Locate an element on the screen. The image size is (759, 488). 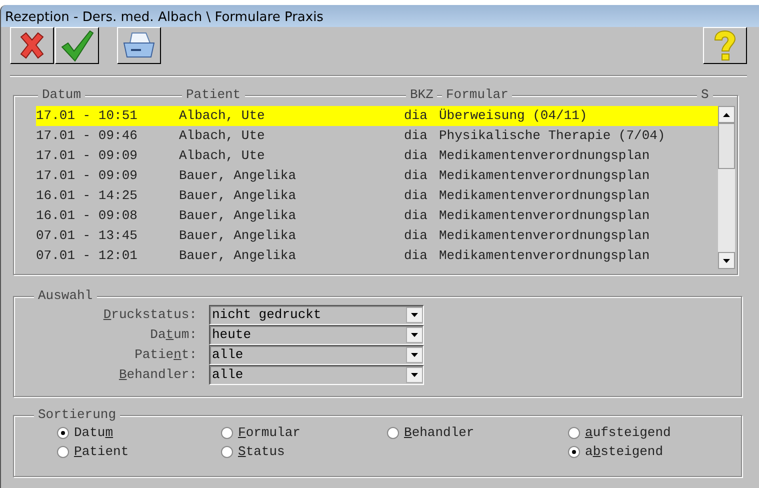
form-cell: Überweisung (04/11) is located at coordinates (513, 115).